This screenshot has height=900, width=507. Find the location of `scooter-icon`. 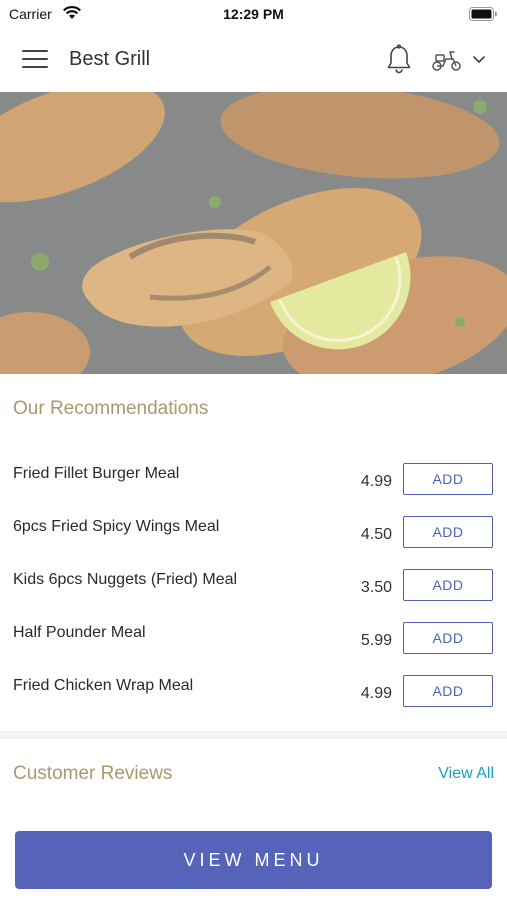

scooter-icon is located at coordinates (447, 60).